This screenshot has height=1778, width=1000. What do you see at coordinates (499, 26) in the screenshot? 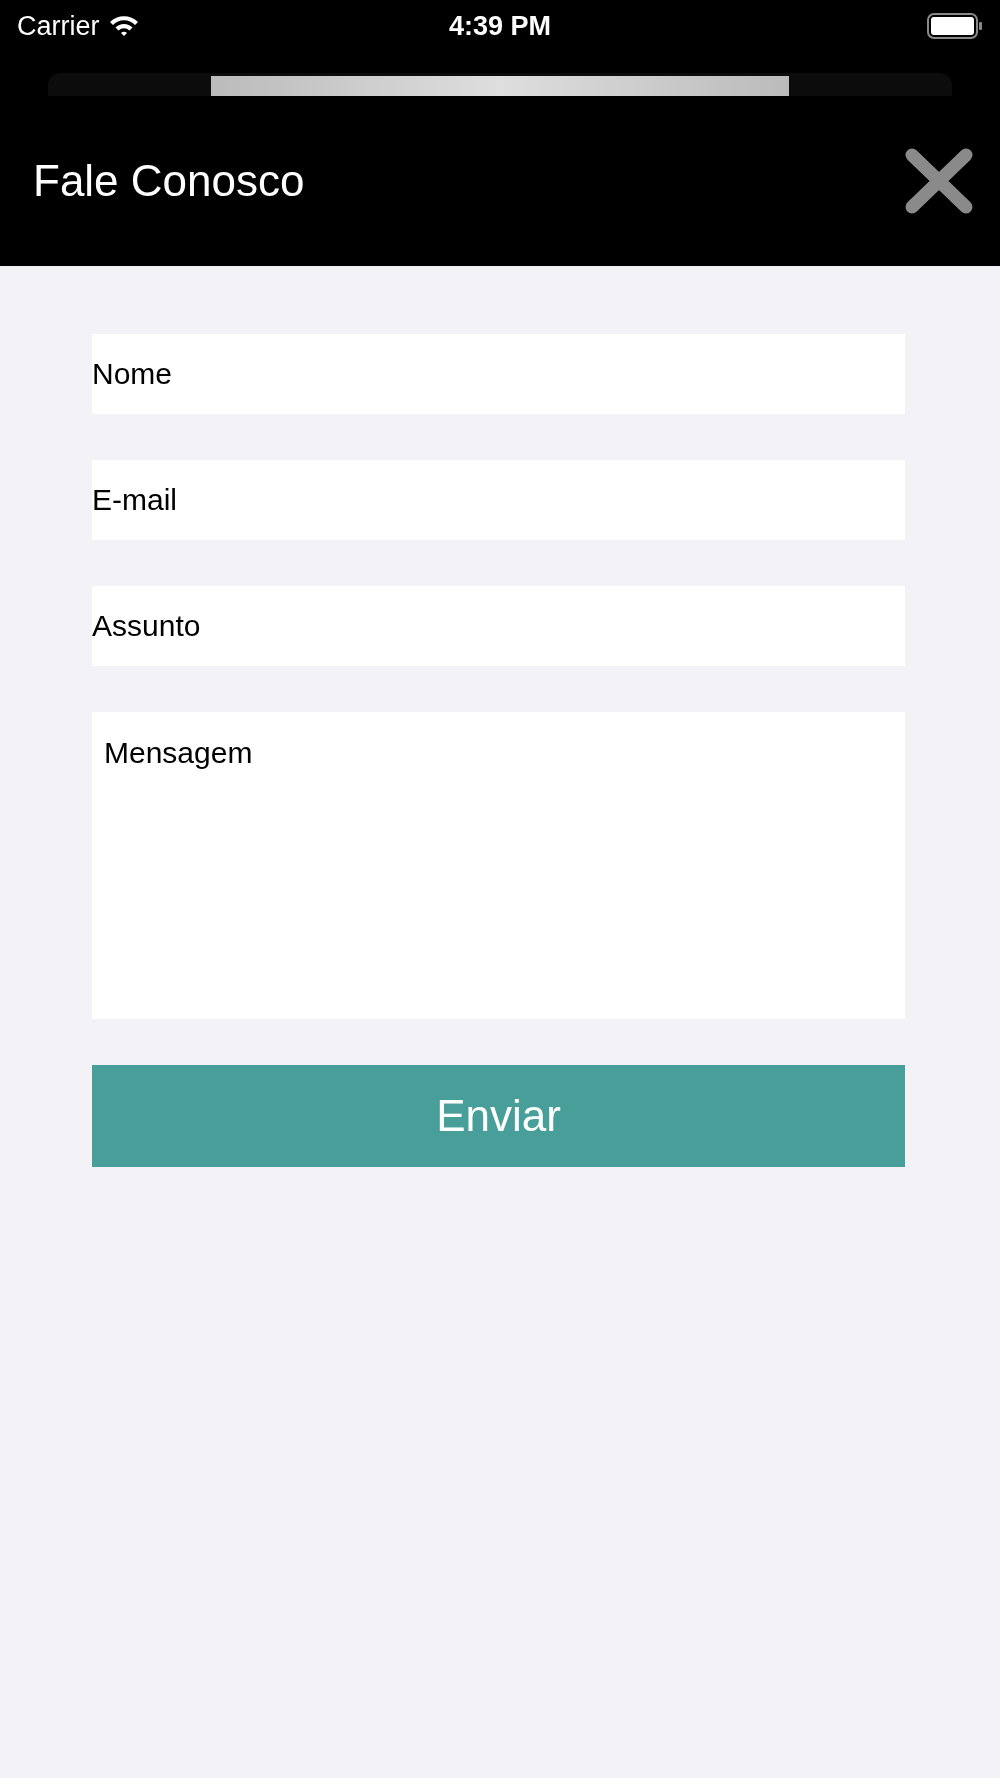
I see `status-time: 4:39 PM` at bounding box center [499, 26].